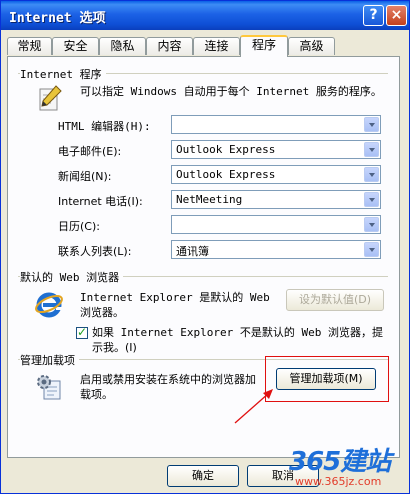 This screenshot has height=494, width=410. I want to click on addons-gear-icon, so click(50, 387).